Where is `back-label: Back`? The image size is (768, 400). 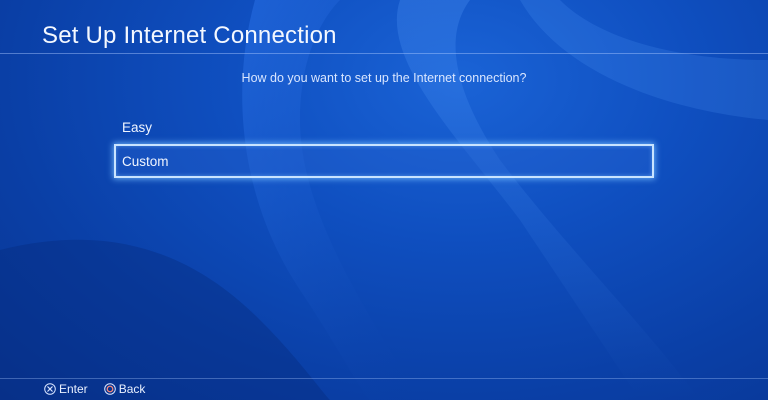 back-label: Back is located at coordinates (132, 389).